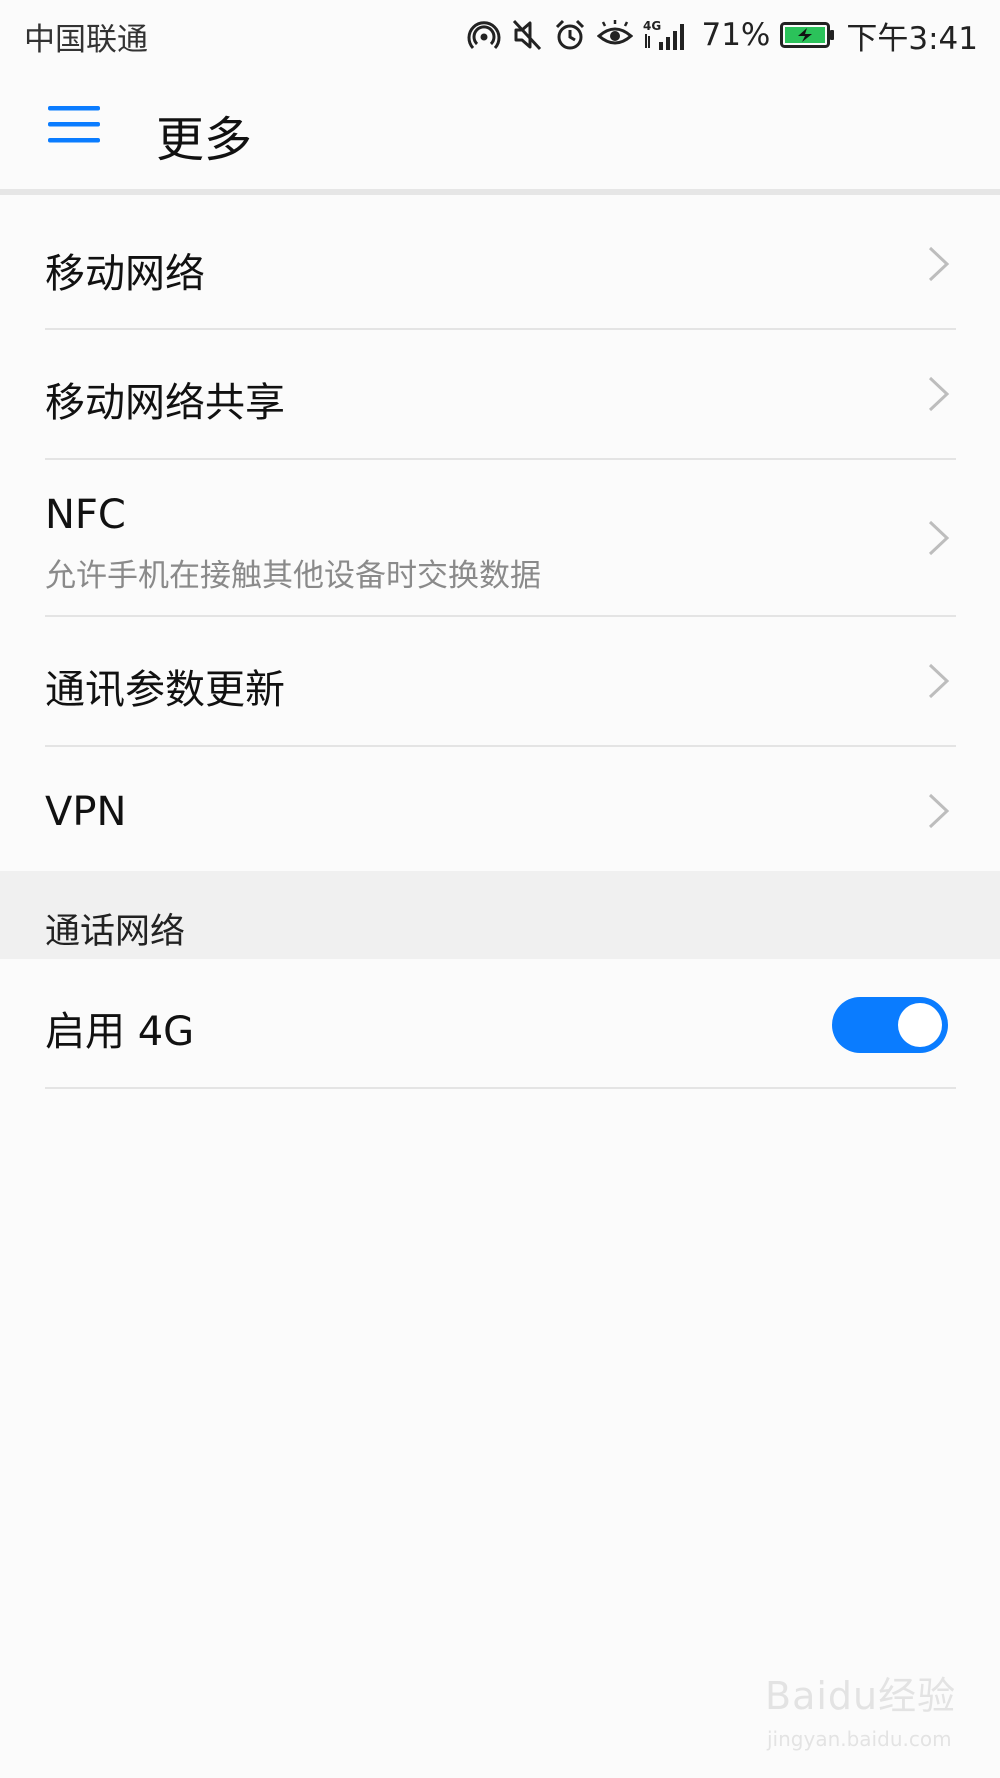 This screenshot has height=1778, width=1000. Describe the element at coordinates (859, 1739) in the screenshot. I see `watermark-url: jingyan.baidu.com` at that location.